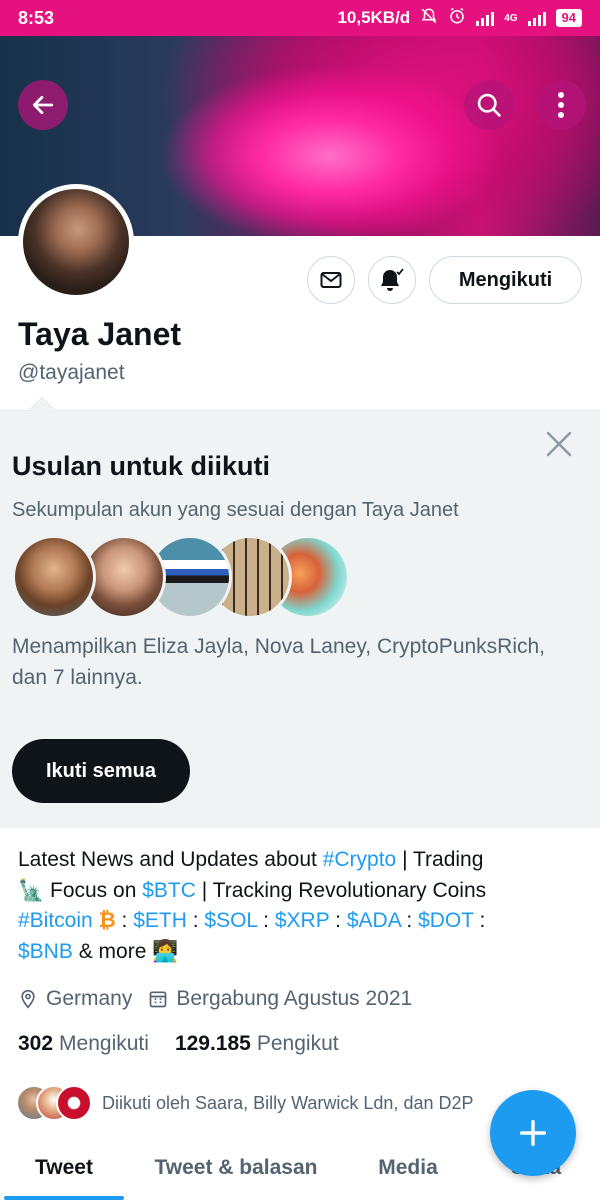  What do you see at coordinates (28, 999) in the screenshot?
I see `location-pin-icon` at bounding box center [28, 999].